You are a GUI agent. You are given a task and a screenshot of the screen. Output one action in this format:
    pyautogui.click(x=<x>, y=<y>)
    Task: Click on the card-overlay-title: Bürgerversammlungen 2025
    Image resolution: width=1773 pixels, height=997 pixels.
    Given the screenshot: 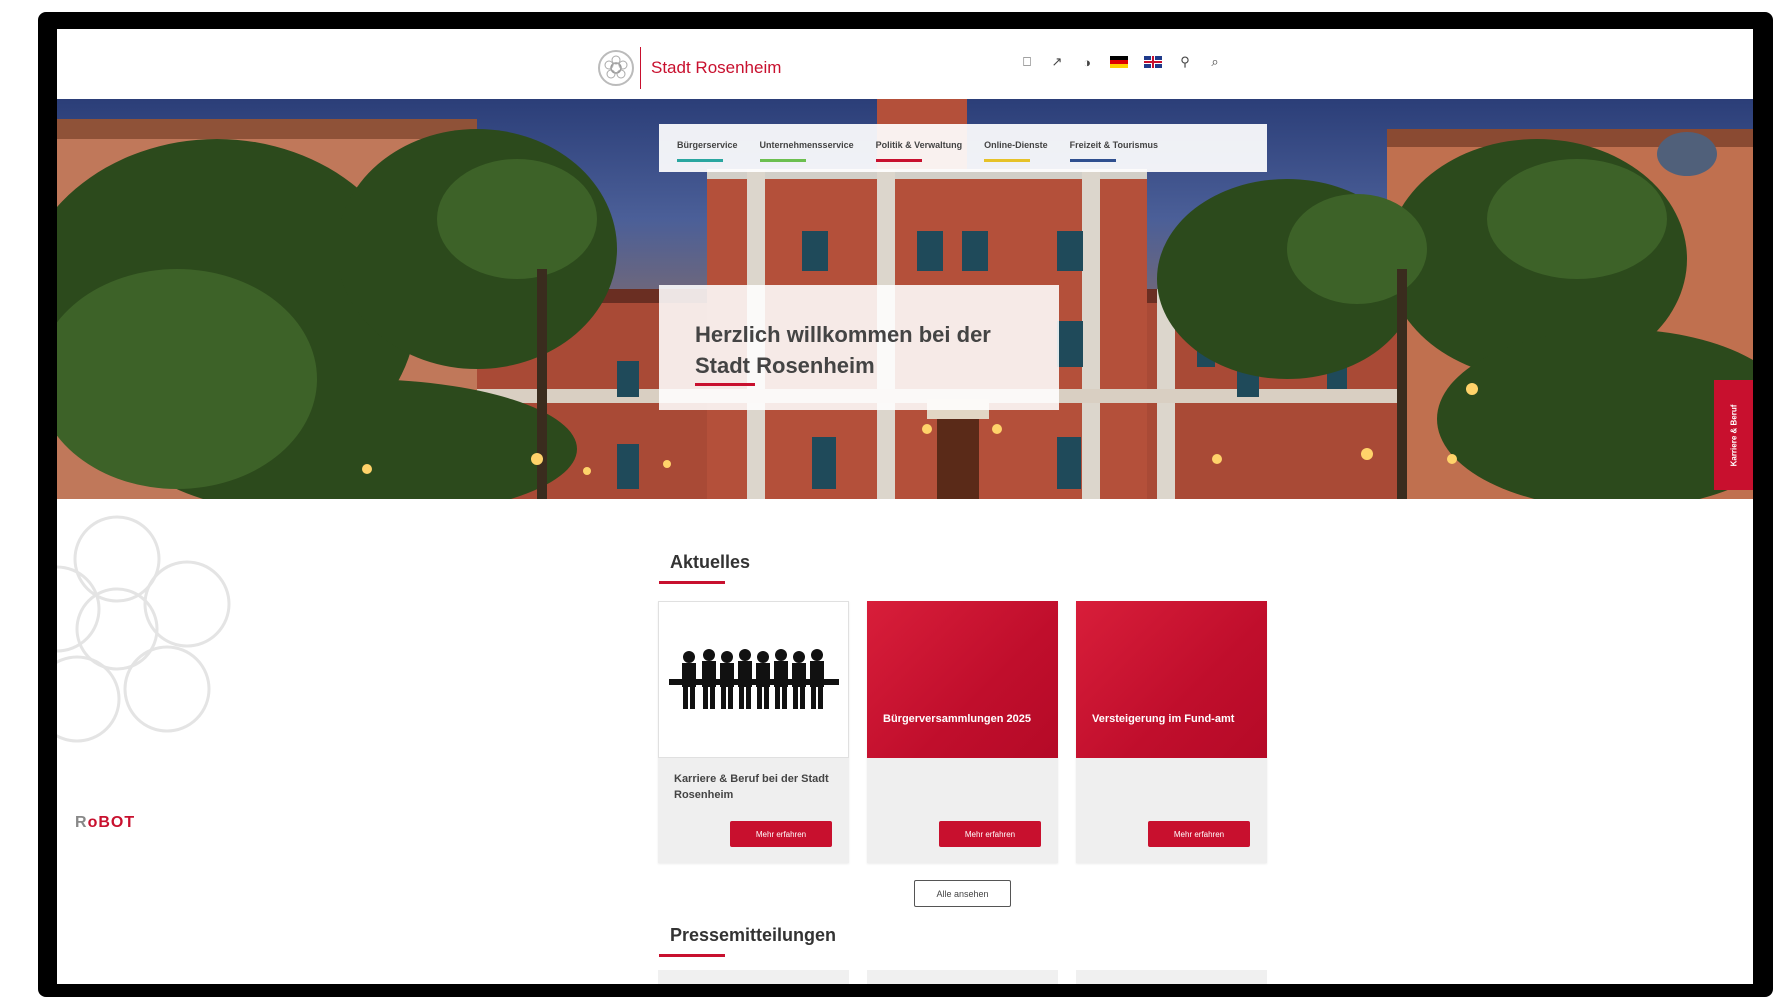 What is the action you would take?
    pyautogui.click(x=957, y=719)
    